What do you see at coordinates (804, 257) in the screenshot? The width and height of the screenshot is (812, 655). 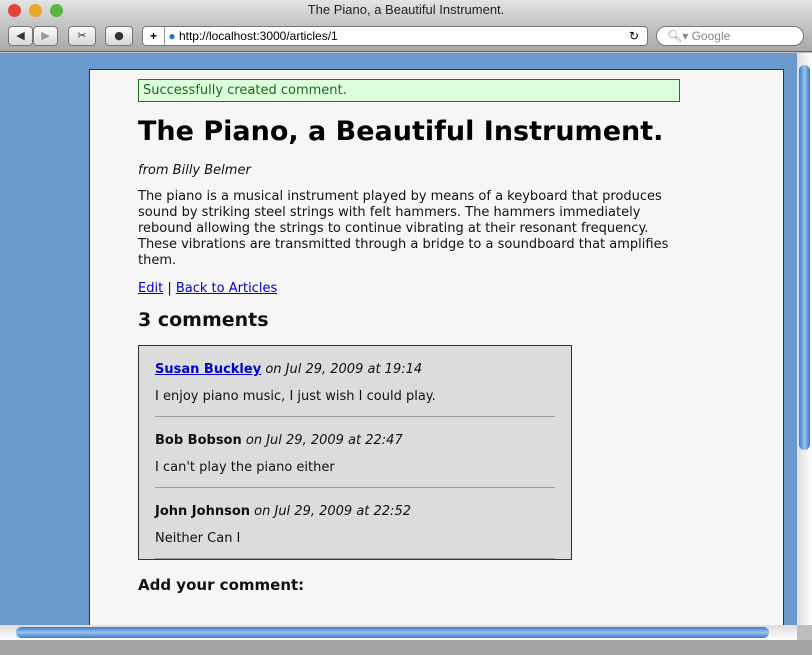 I see `vertical-scroll-thumb` at bounding box center [804, 257].